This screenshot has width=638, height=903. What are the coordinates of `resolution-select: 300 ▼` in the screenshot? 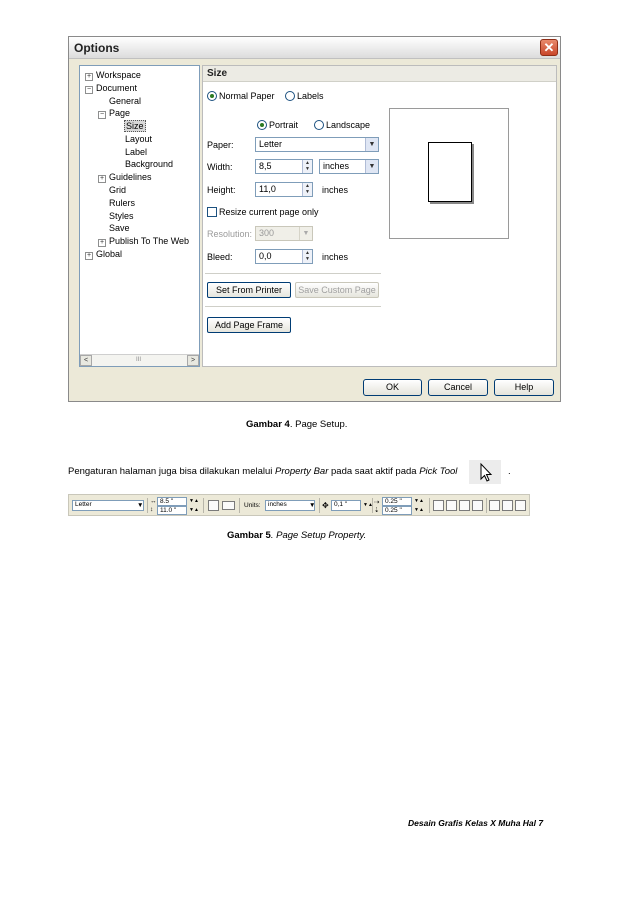 It's located at (284, 233).